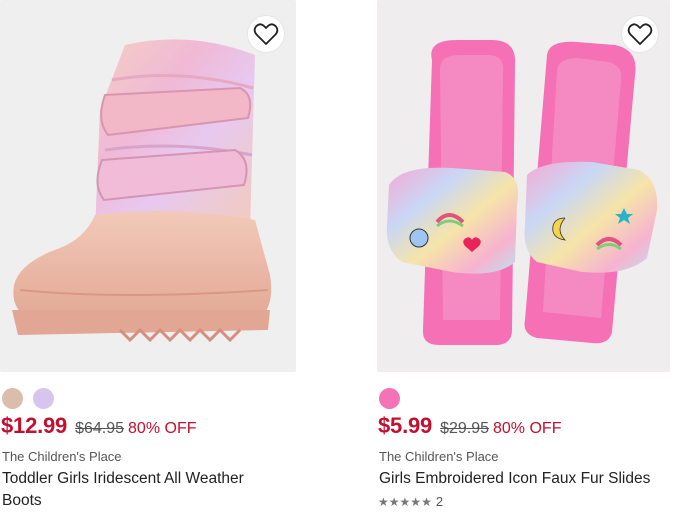 The width and height of the screenshot is (685, 514). Describe the element at coordinates (12, 398) in the screenshot. I see `color-swatch-rose-gold` at that location.